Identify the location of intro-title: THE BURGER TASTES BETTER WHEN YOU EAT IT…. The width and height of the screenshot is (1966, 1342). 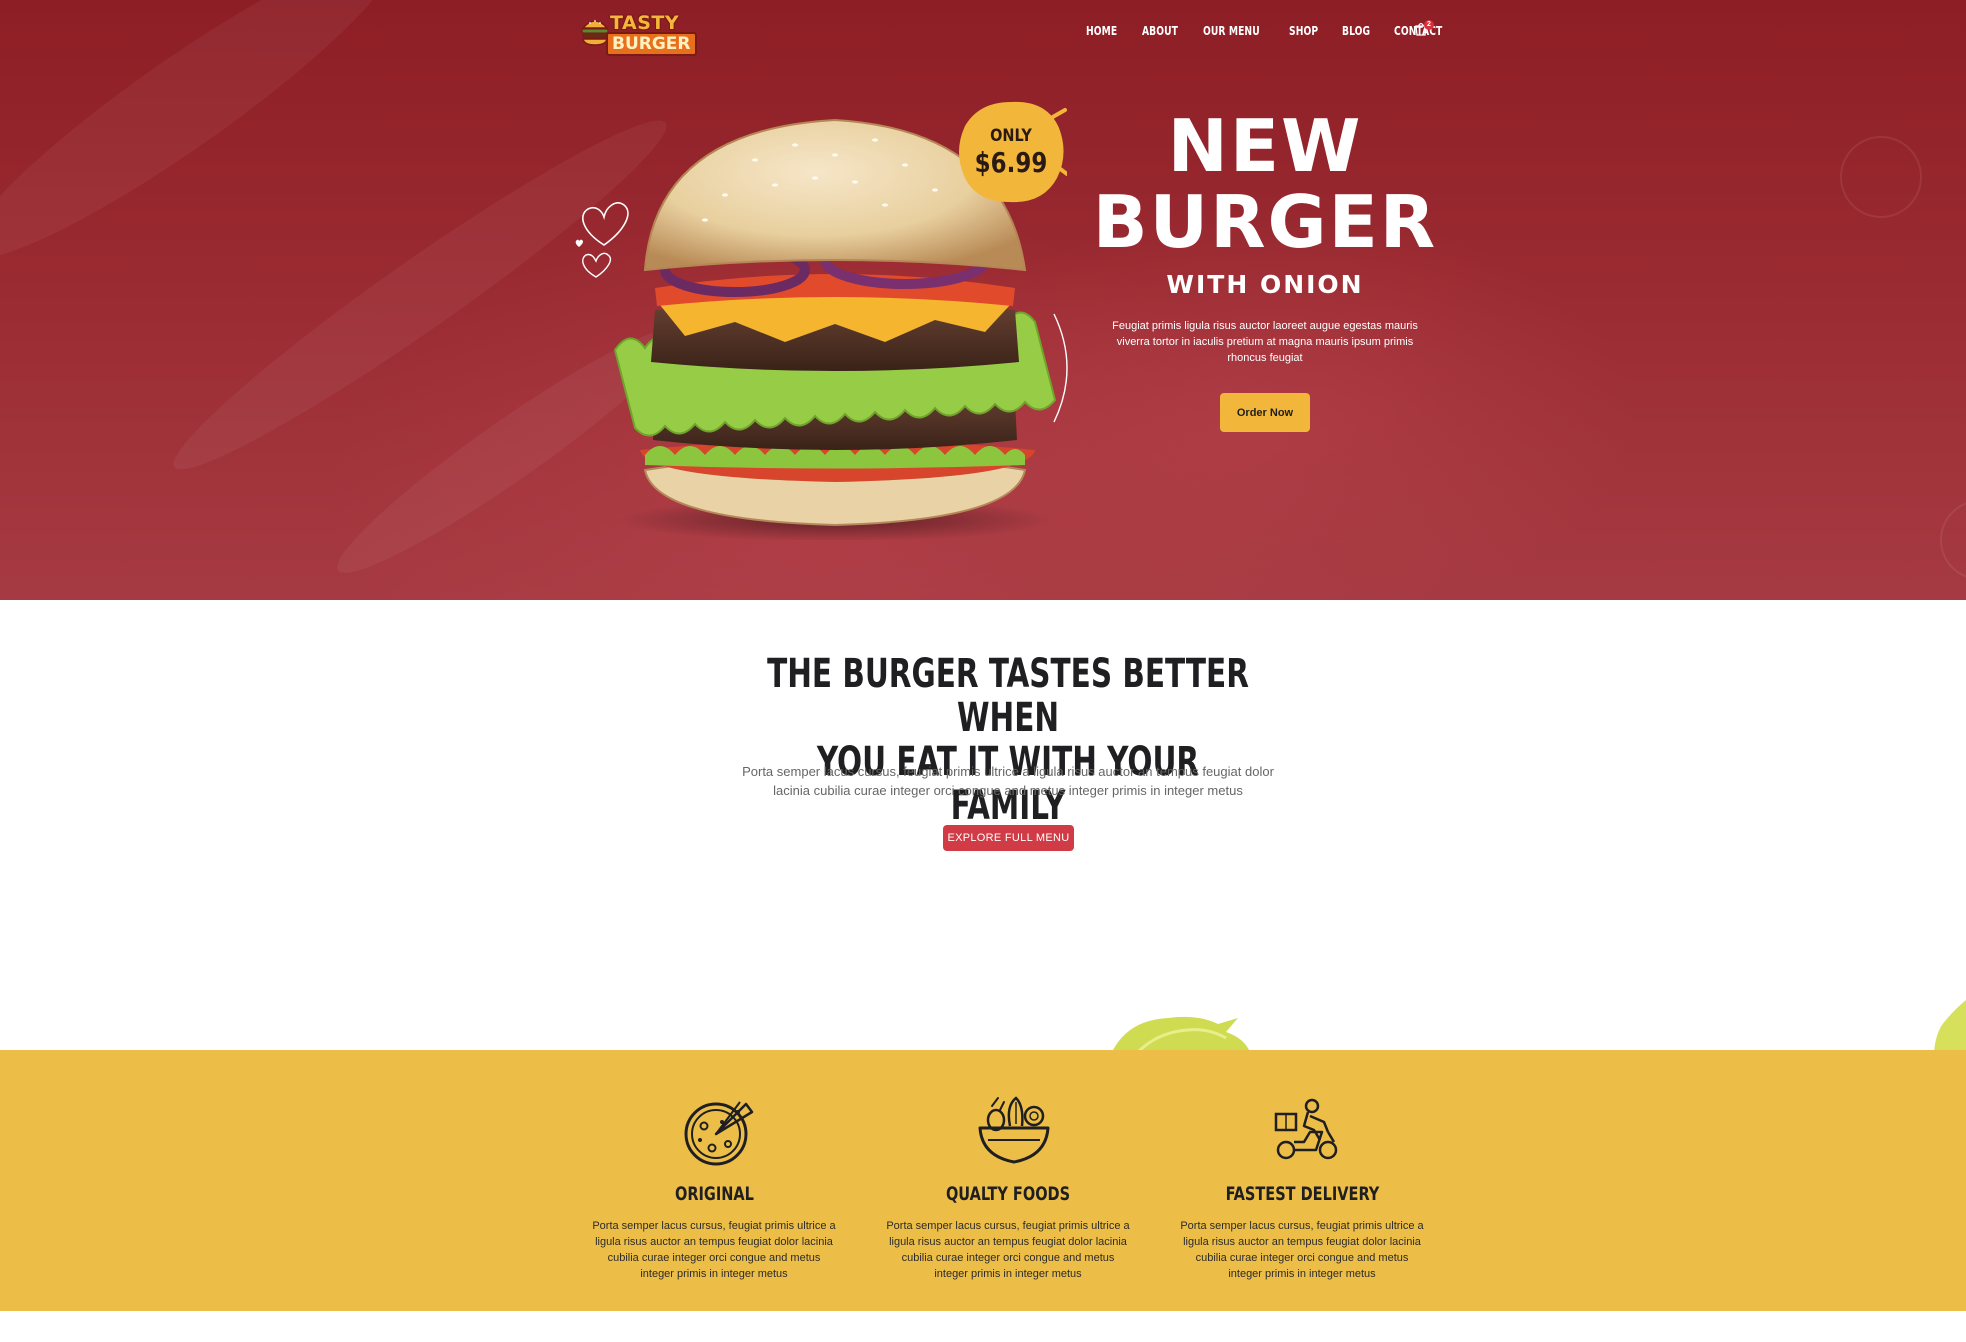
(1008, 740).